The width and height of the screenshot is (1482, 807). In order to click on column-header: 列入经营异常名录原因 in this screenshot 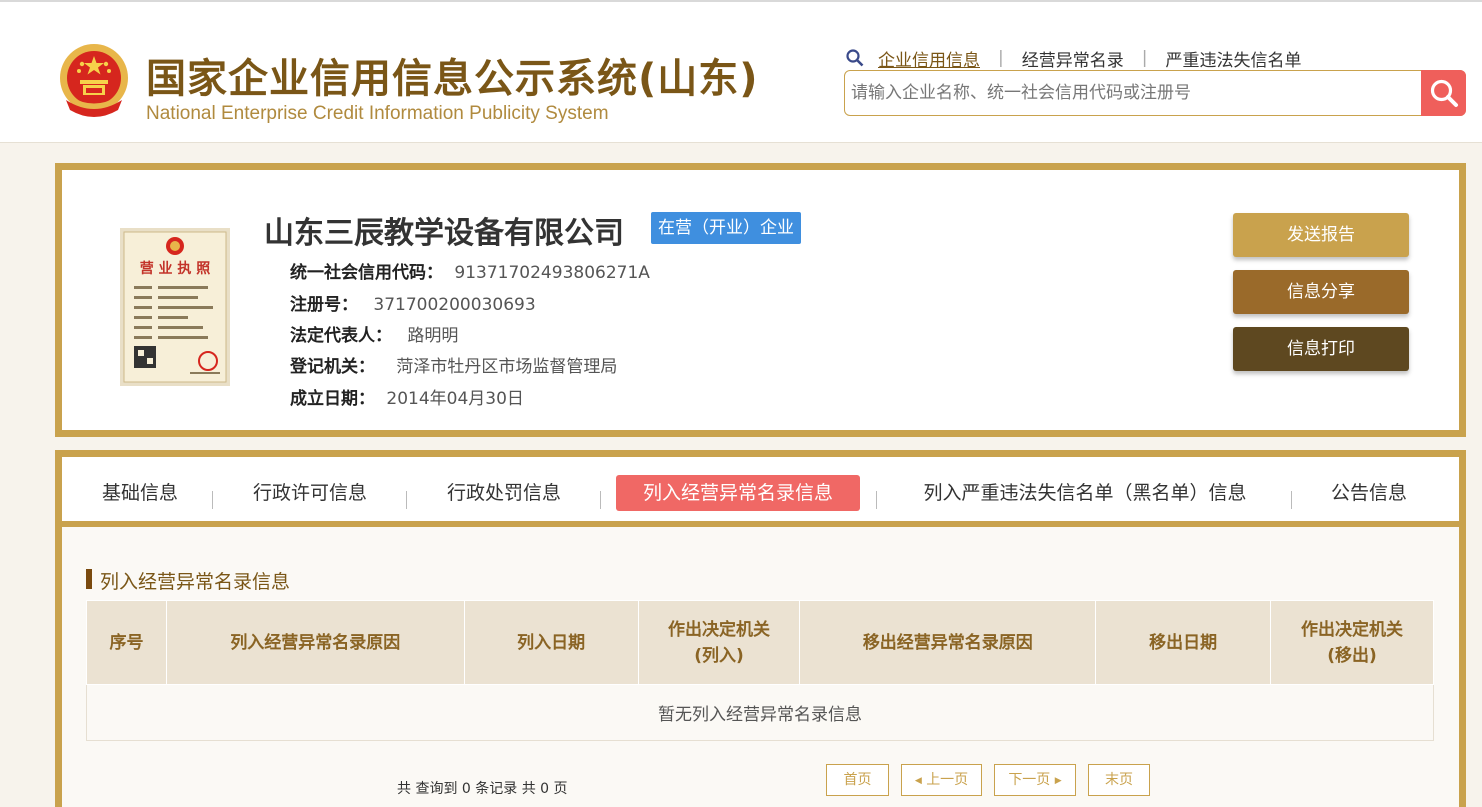, I will do `click(315, 642)`.